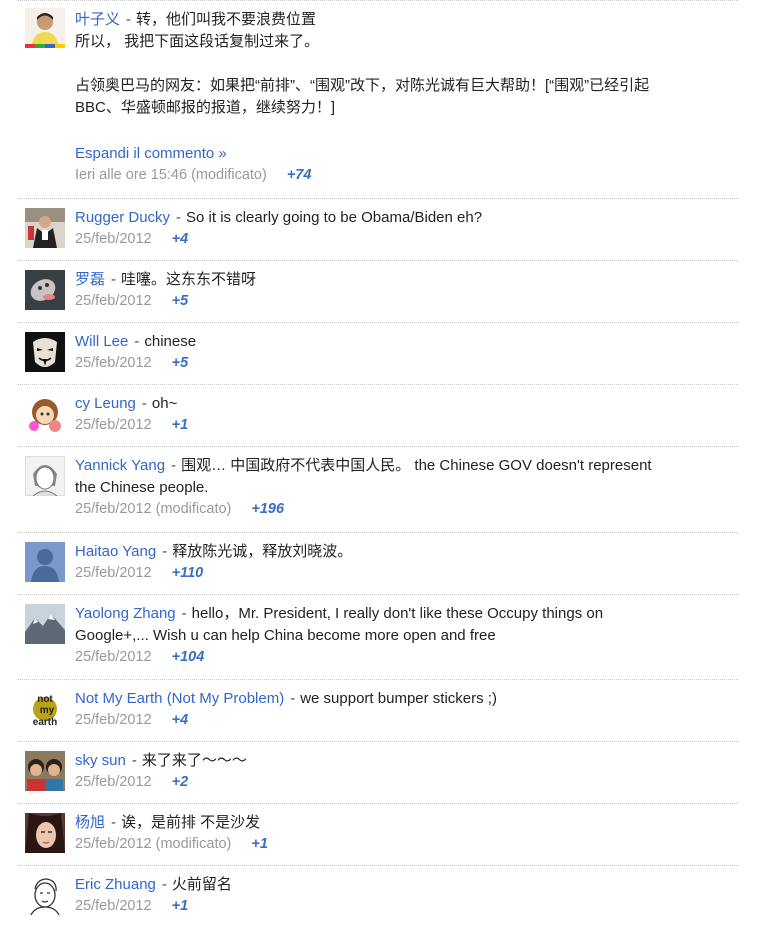  What do you see at coordinates (90, 822) in the screenshot?
I see `author-link: 杨旭` at bounding box center [90, 822].